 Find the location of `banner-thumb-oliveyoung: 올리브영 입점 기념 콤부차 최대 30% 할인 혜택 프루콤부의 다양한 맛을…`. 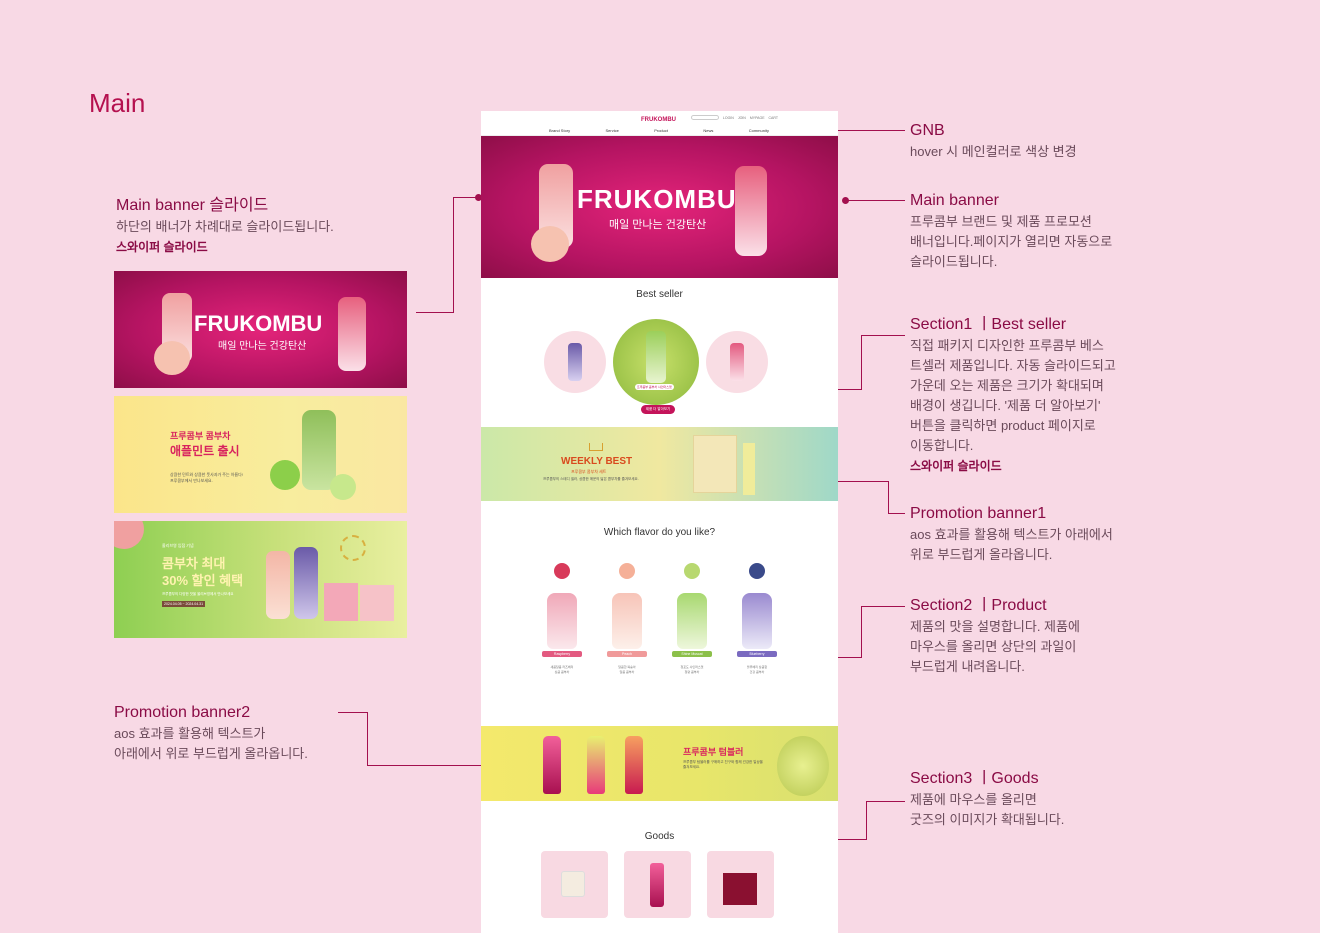

banner-thumb-oliveyoung: 올리브영 입점 기념 콤부차 최대 30% 할인 혜택 프루콤부의 다양한 맛을… is located at coordinates (260, 579).